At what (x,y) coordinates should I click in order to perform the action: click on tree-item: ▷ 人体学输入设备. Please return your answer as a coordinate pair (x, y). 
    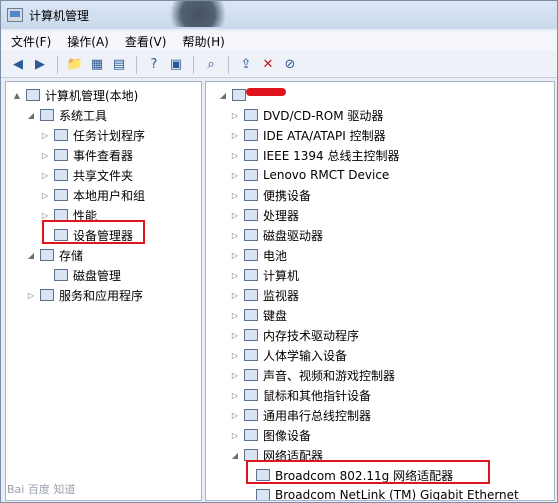
    Looking at the image, I should click on (288, 355).